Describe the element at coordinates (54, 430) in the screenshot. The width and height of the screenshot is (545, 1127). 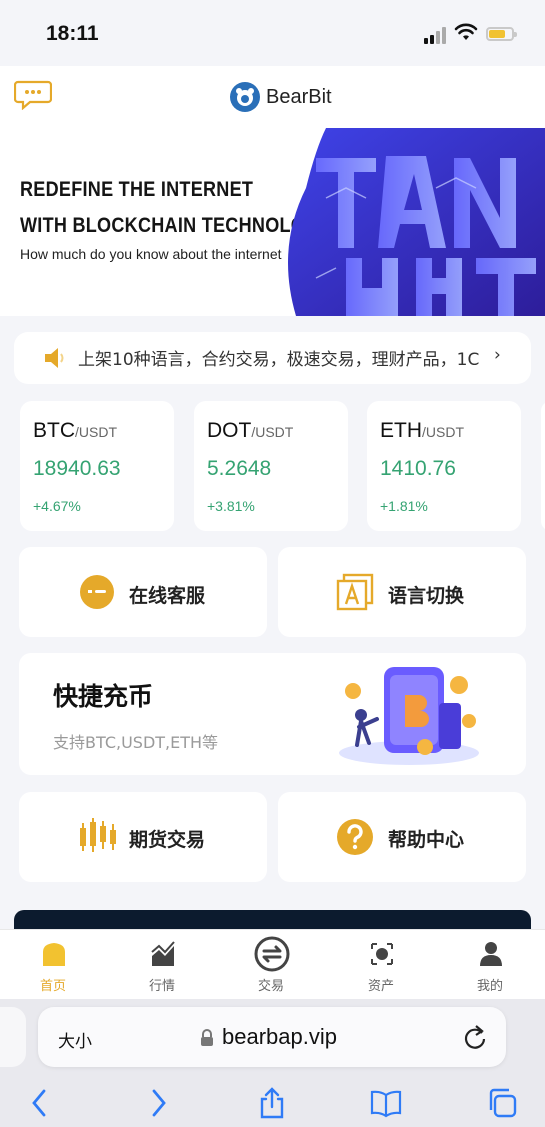
I see `ticker-symbol: BTC` at that location.